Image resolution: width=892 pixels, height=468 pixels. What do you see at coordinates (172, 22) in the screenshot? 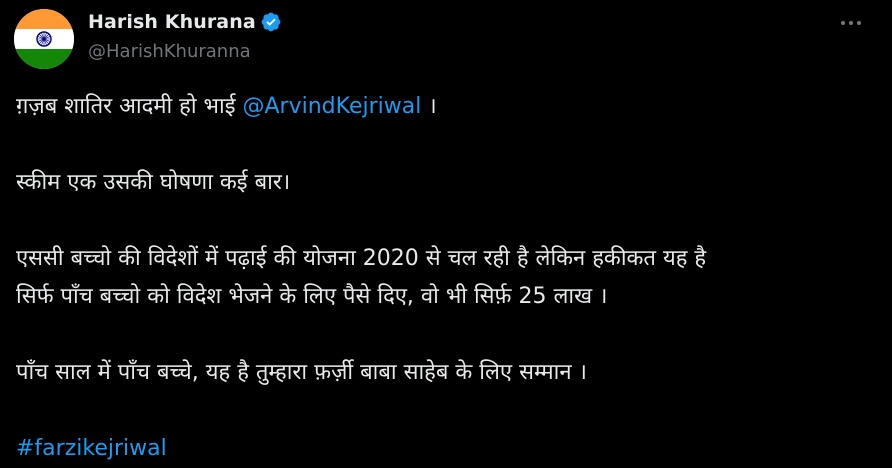
I see `author-display-name: Harish Khurana` at bounding box center [172, 22].